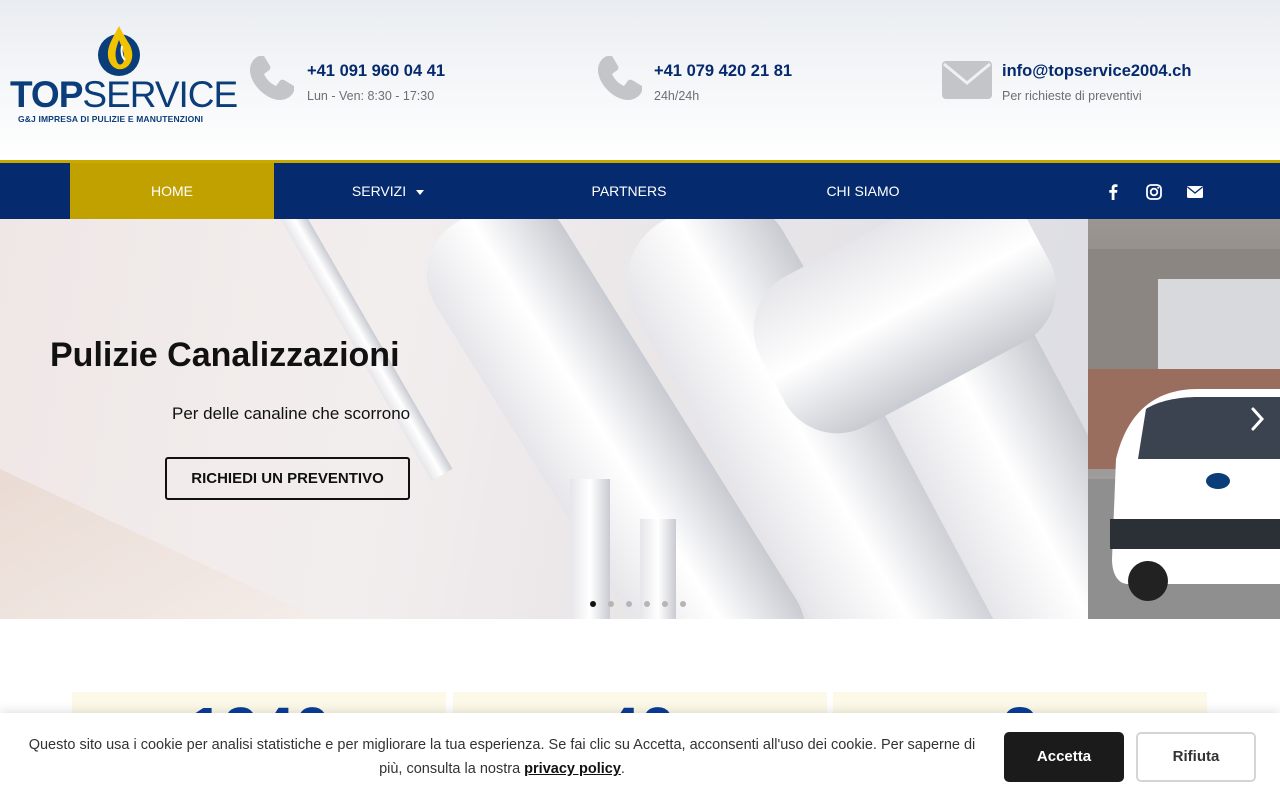  What do you see at coordinates (1064, 757) in the screenshot?
I see `accept-cookies-button: Accetta` at bounding box center [1064, 757].